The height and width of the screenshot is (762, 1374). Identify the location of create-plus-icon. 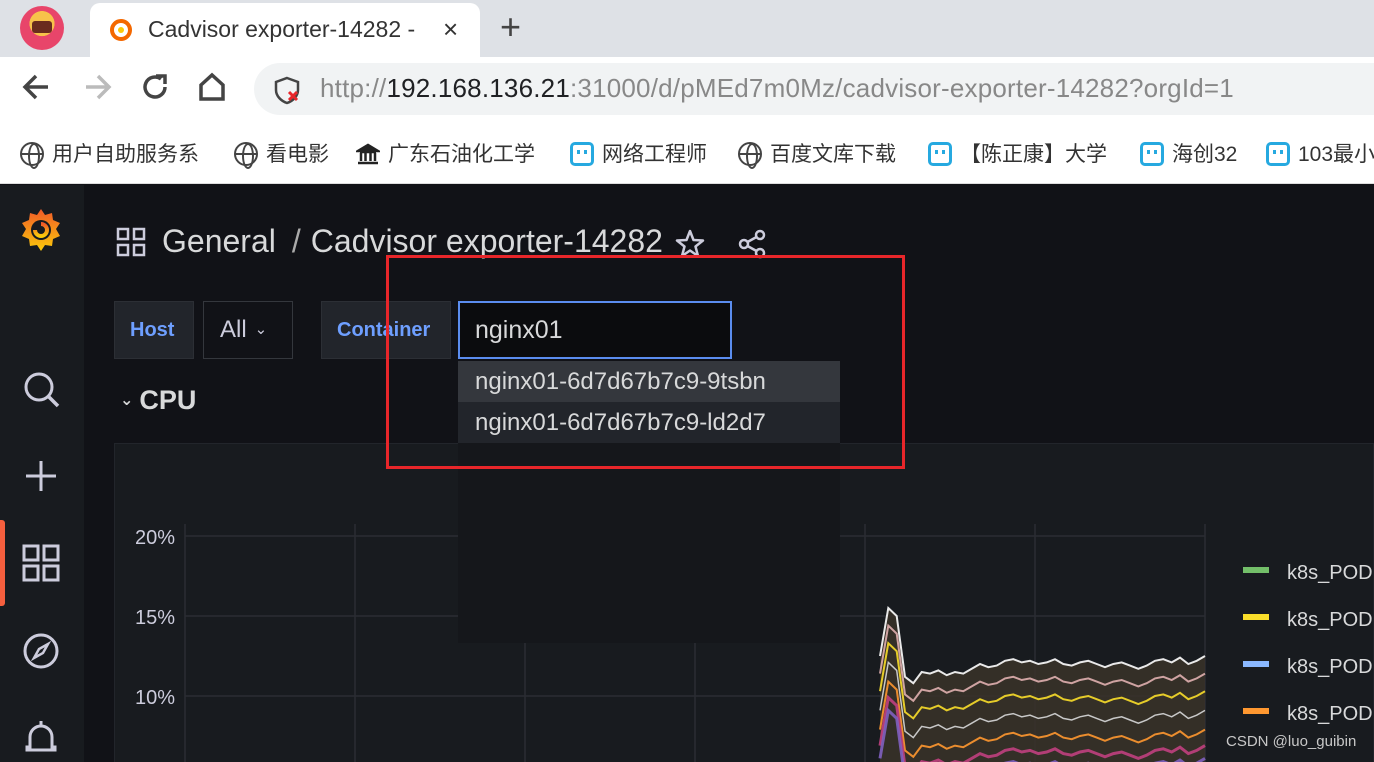
(41, 476).